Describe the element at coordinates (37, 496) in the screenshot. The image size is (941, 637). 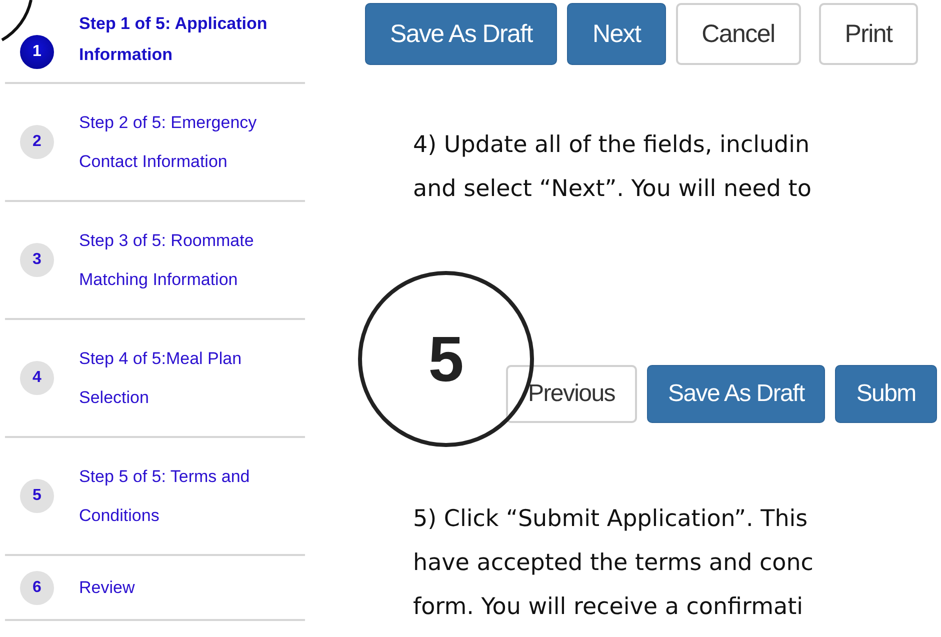
I see `step-number-badge: 5` at that location.